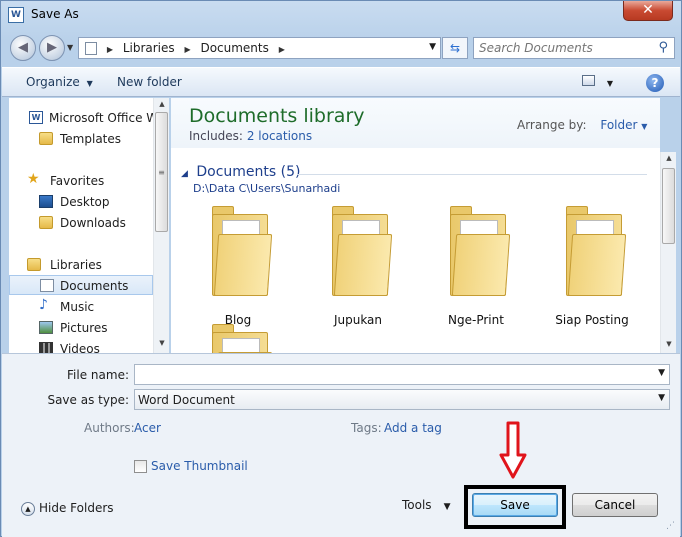 This screenshot has height=537, width=682. What do you see at coordinates (358, 320) in the screenshot?
I see `folder-name: Jupukan` at bounding box center [358, 320].